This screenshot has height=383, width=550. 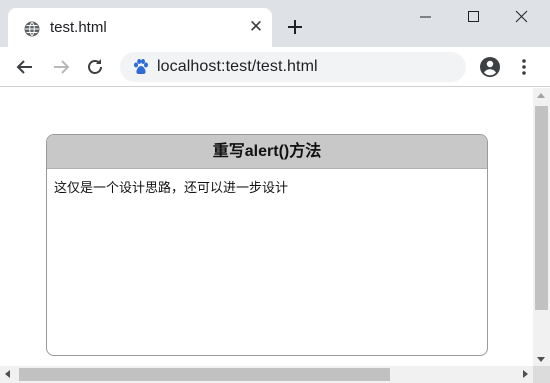 I want to click on scroll-left-icon, so click(x=7, y=374).